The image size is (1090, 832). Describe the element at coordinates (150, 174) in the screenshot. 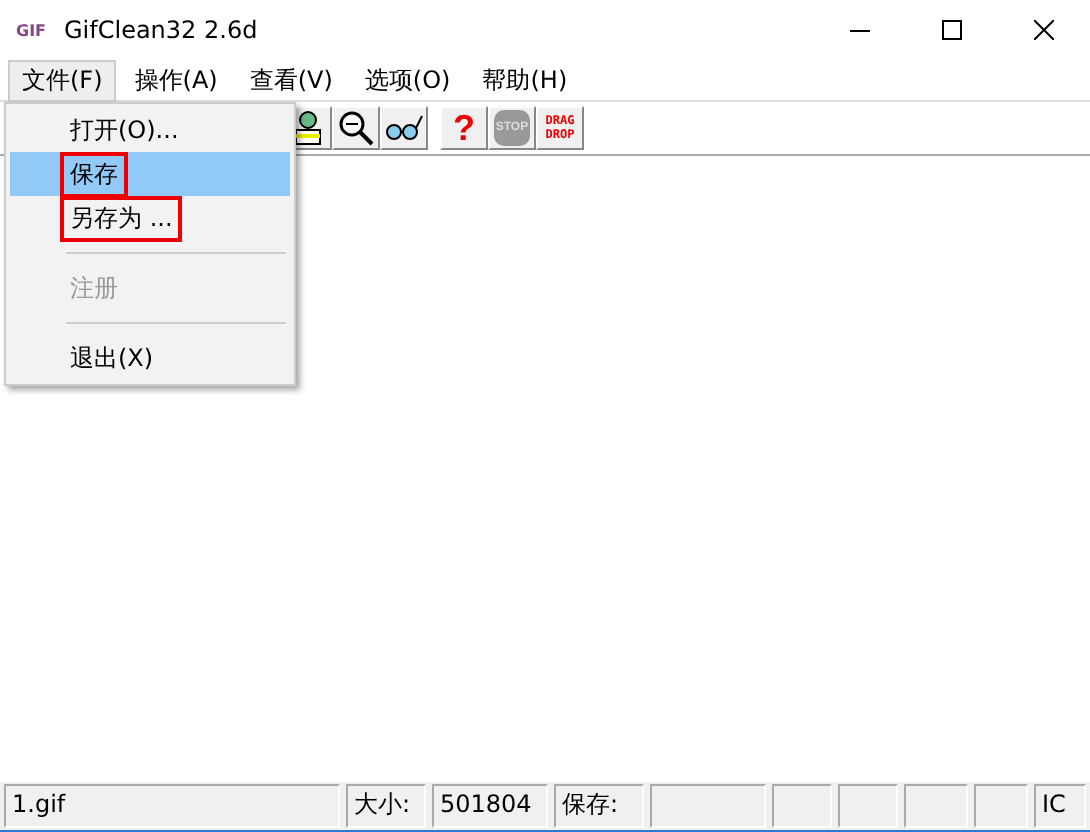

I see `menu-item: 保存` at that location.